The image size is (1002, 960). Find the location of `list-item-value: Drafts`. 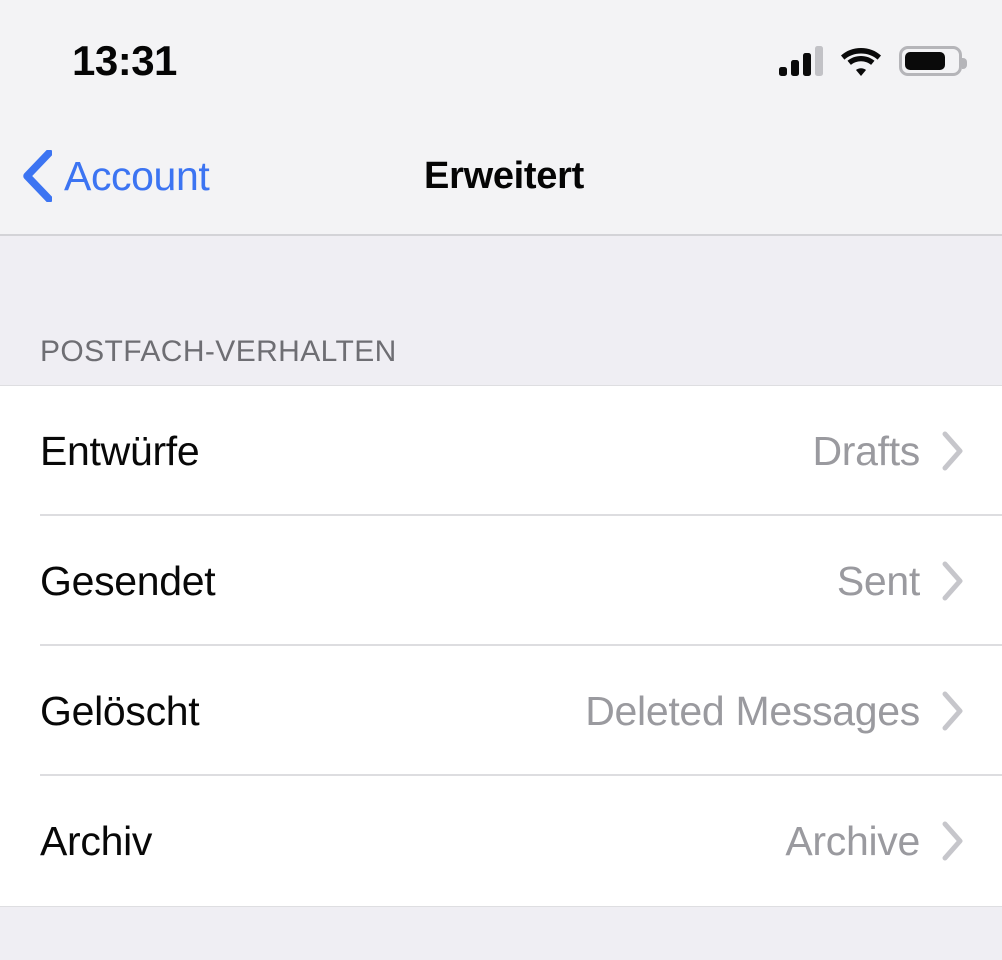

list-item-value: Drafts is located at coordinates (866, 450).